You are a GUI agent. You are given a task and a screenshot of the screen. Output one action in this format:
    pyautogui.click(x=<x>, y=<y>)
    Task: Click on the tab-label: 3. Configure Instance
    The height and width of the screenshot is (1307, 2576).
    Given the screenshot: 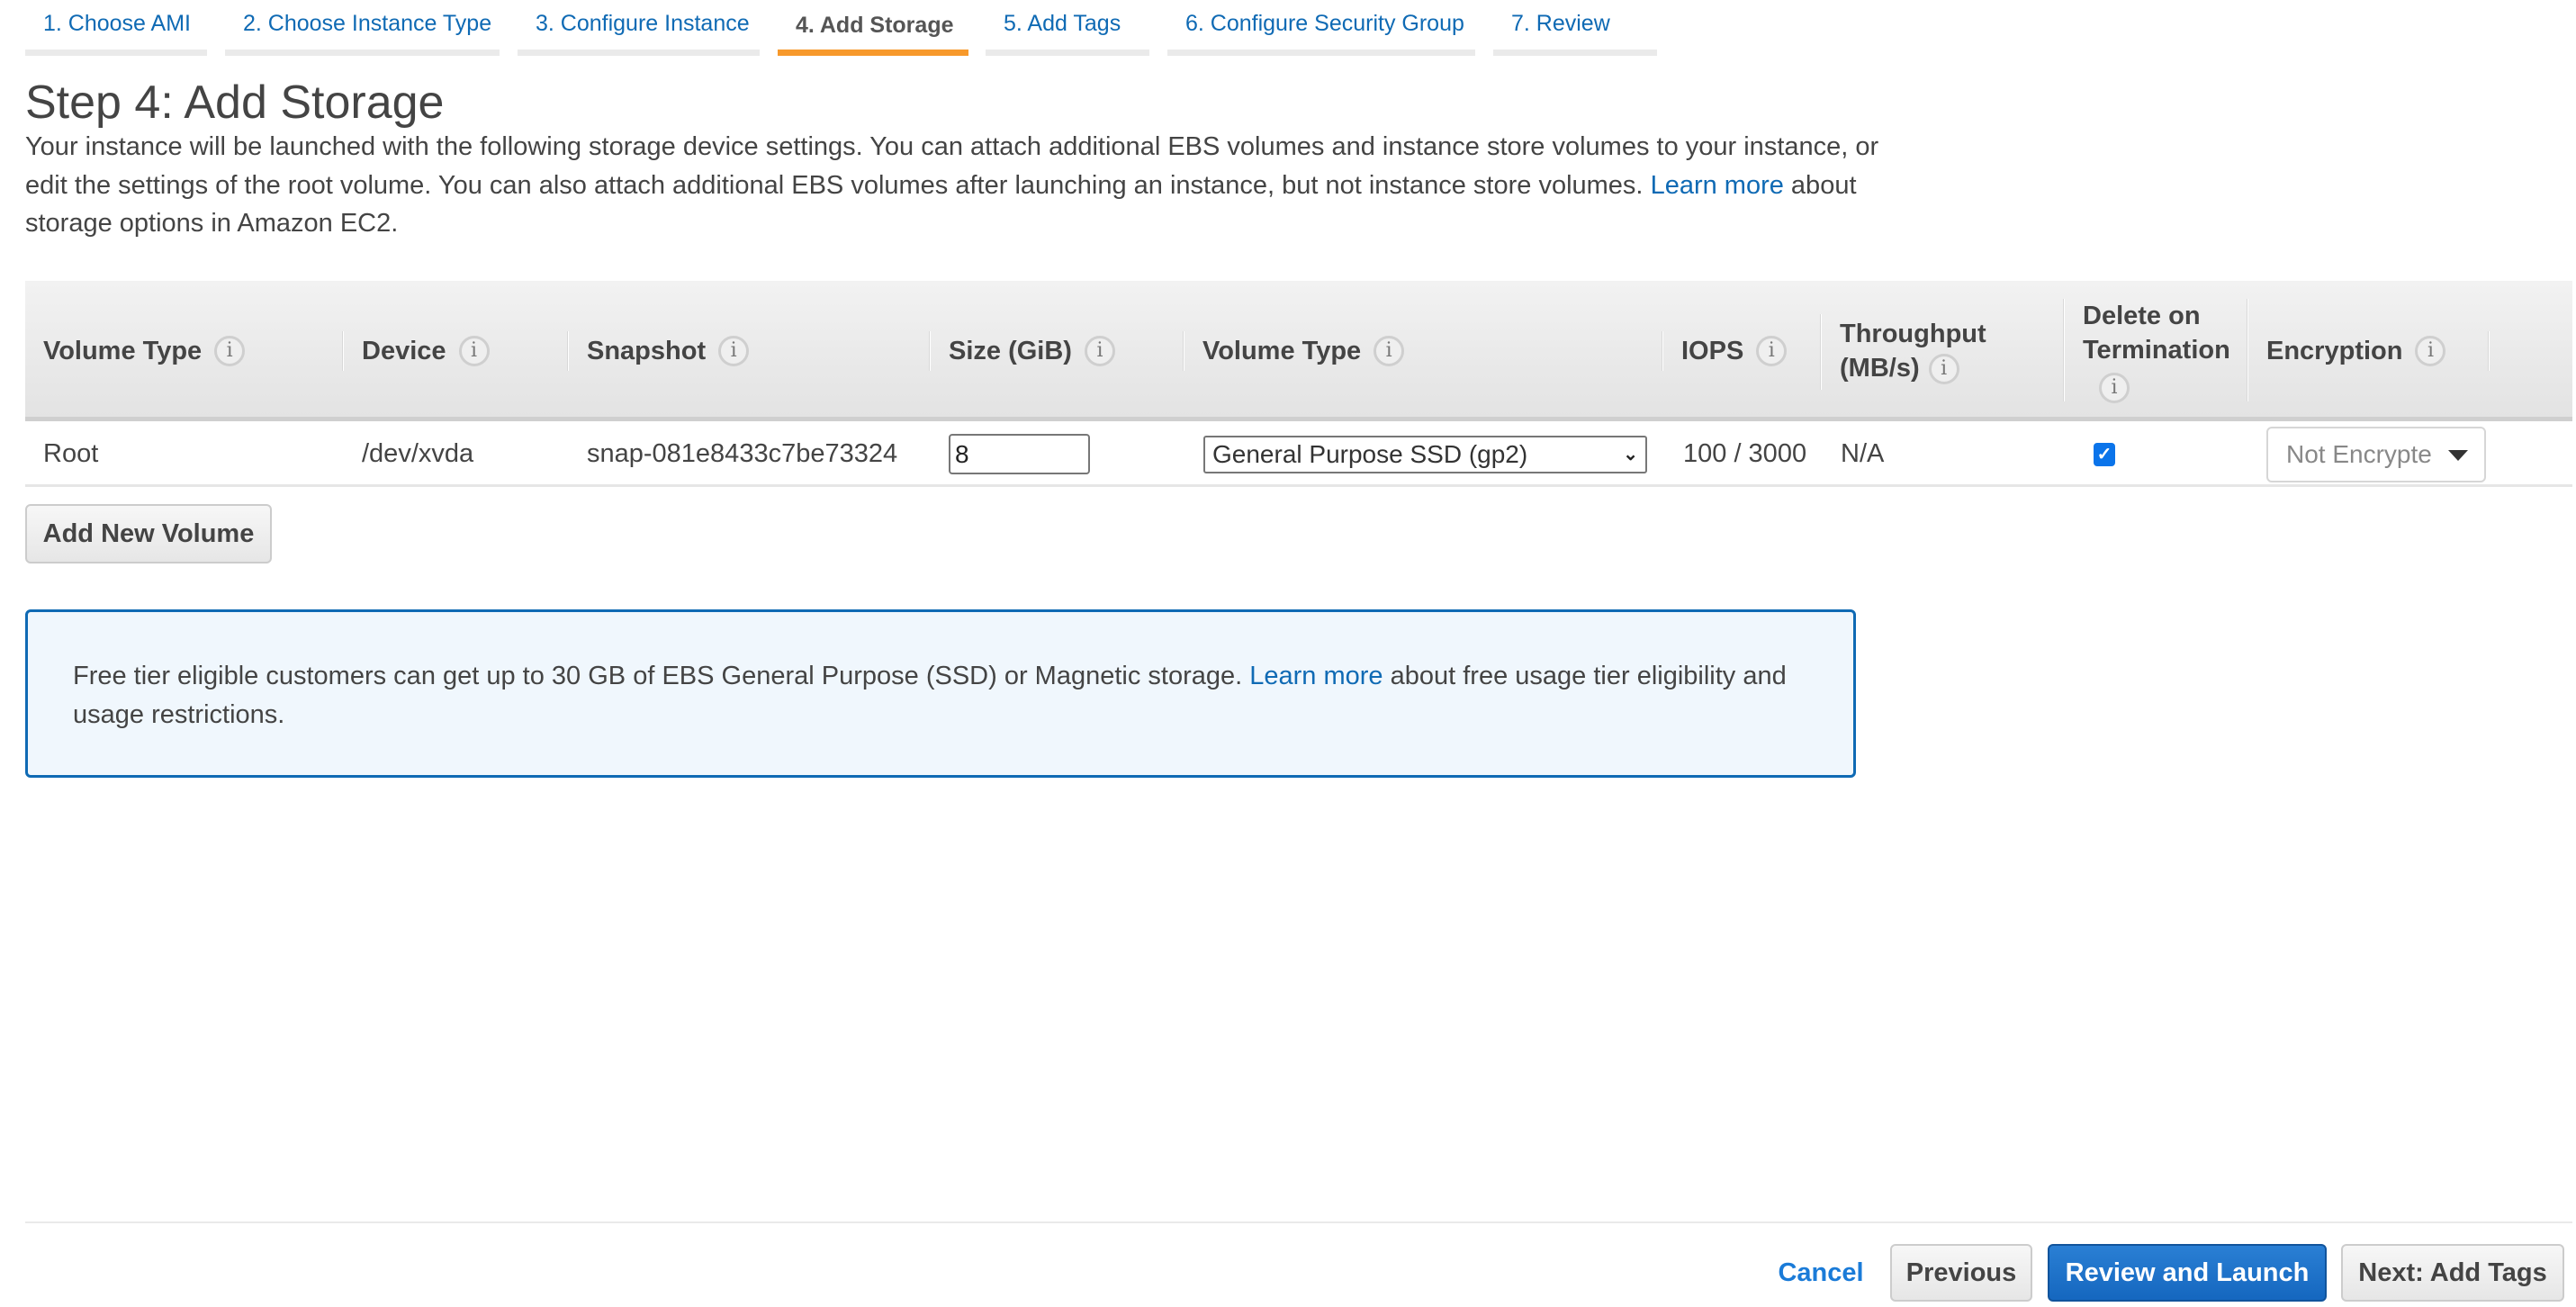 What is the action you would take?
    pyautogui.click(x=643, y=24)
    